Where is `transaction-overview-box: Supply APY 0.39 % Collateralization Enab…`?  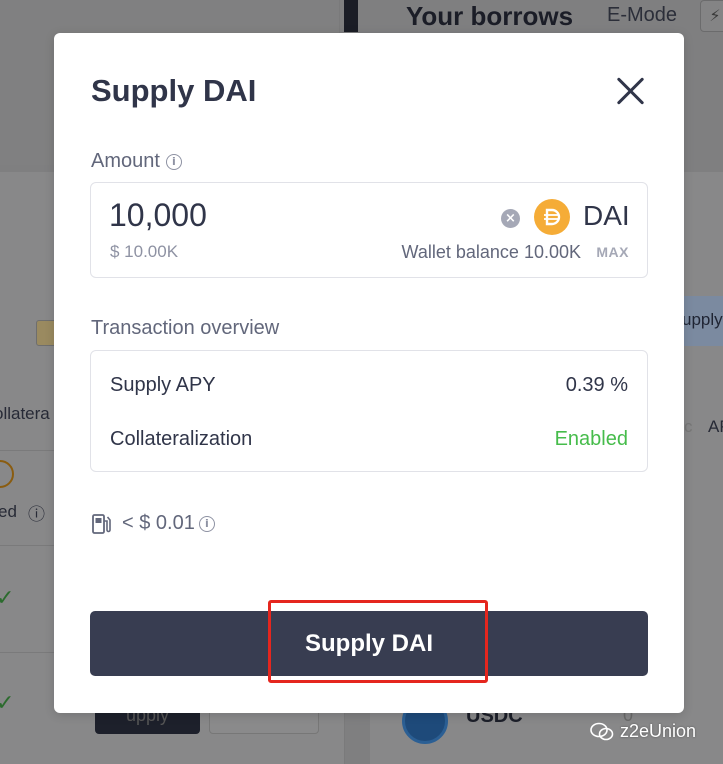
transaction-overview-box: Supply APY 0.39 % Collateralization Enab… is located at coordinates (369, 411).